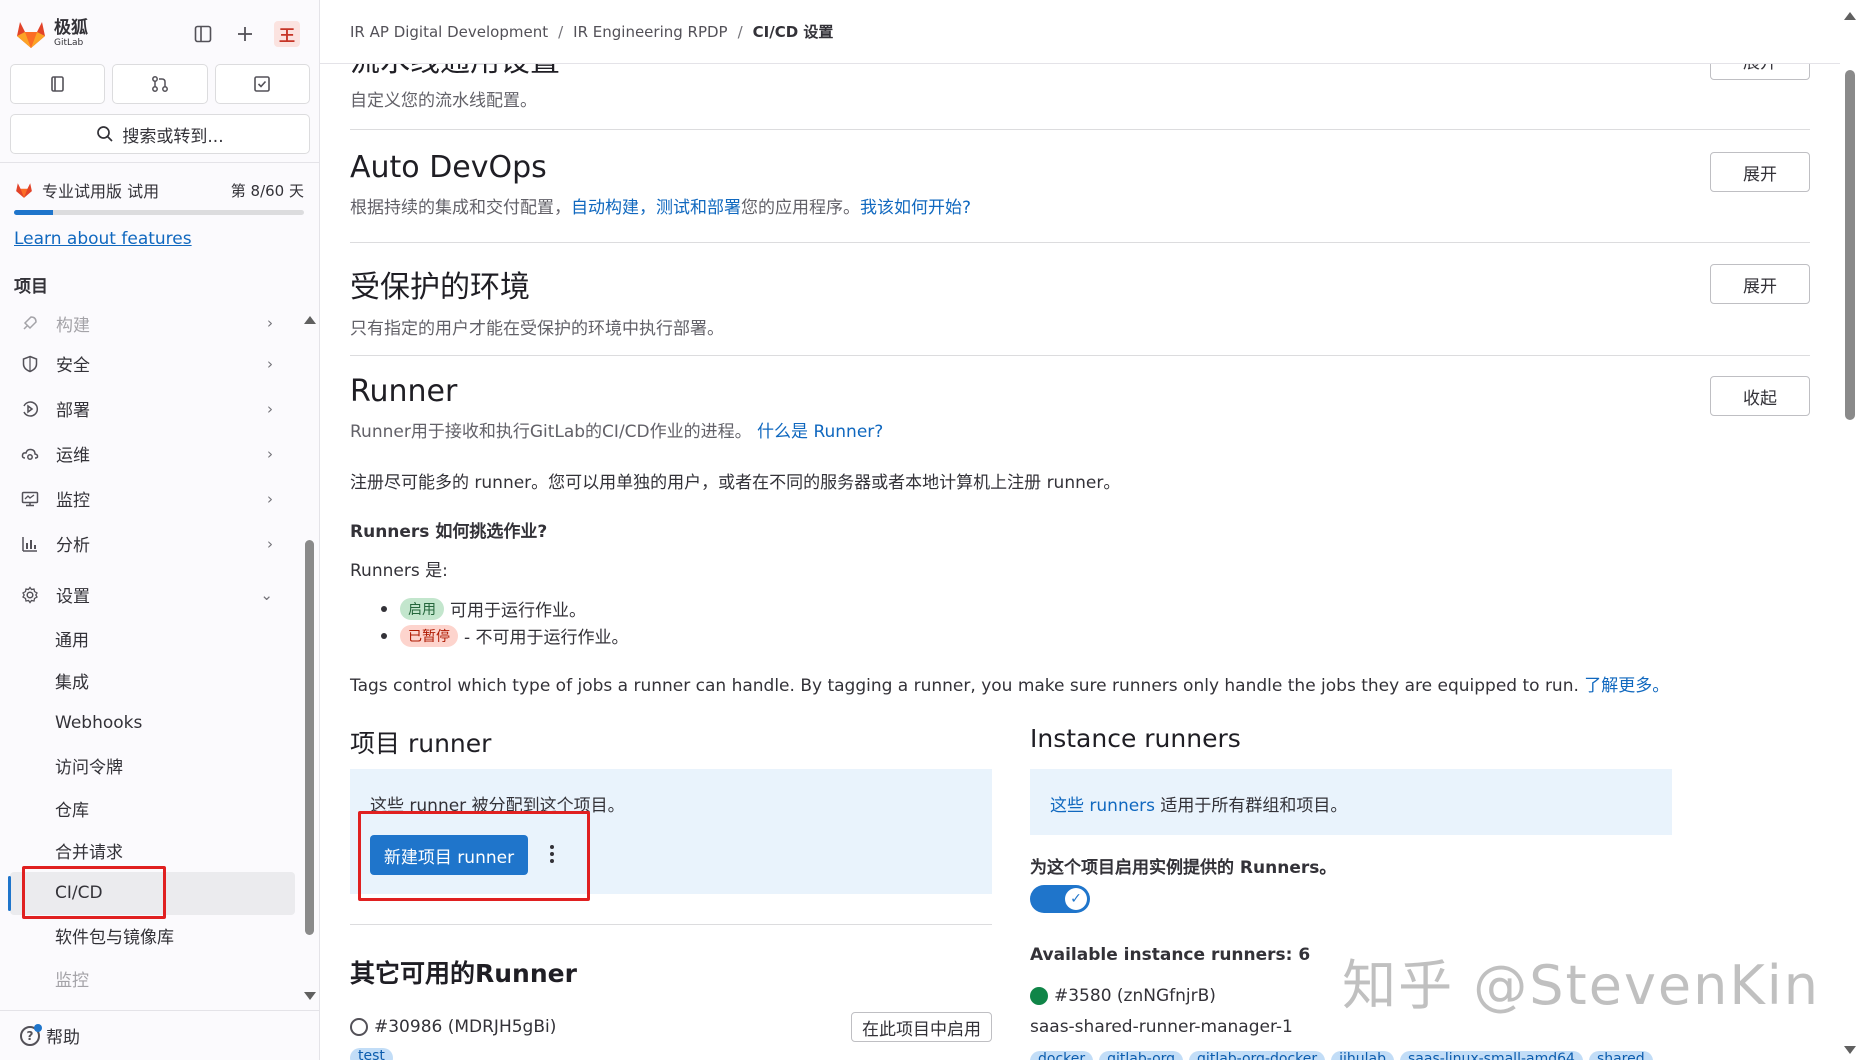 This screenshot has width=1860, height=1060. I want to click on runner-offline-status-icon, so click(359, 1027).